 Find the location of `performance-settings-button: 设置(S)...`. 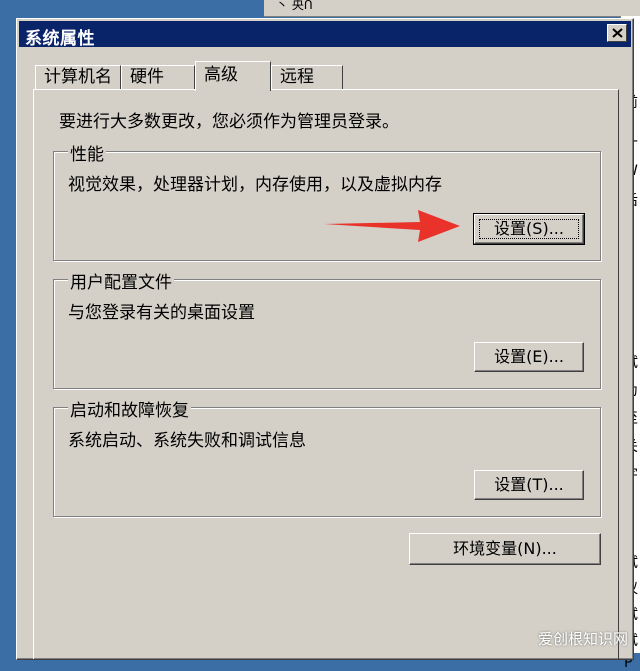

performance-settings-button: 设置(S)... is located at coordinates (529, 229).